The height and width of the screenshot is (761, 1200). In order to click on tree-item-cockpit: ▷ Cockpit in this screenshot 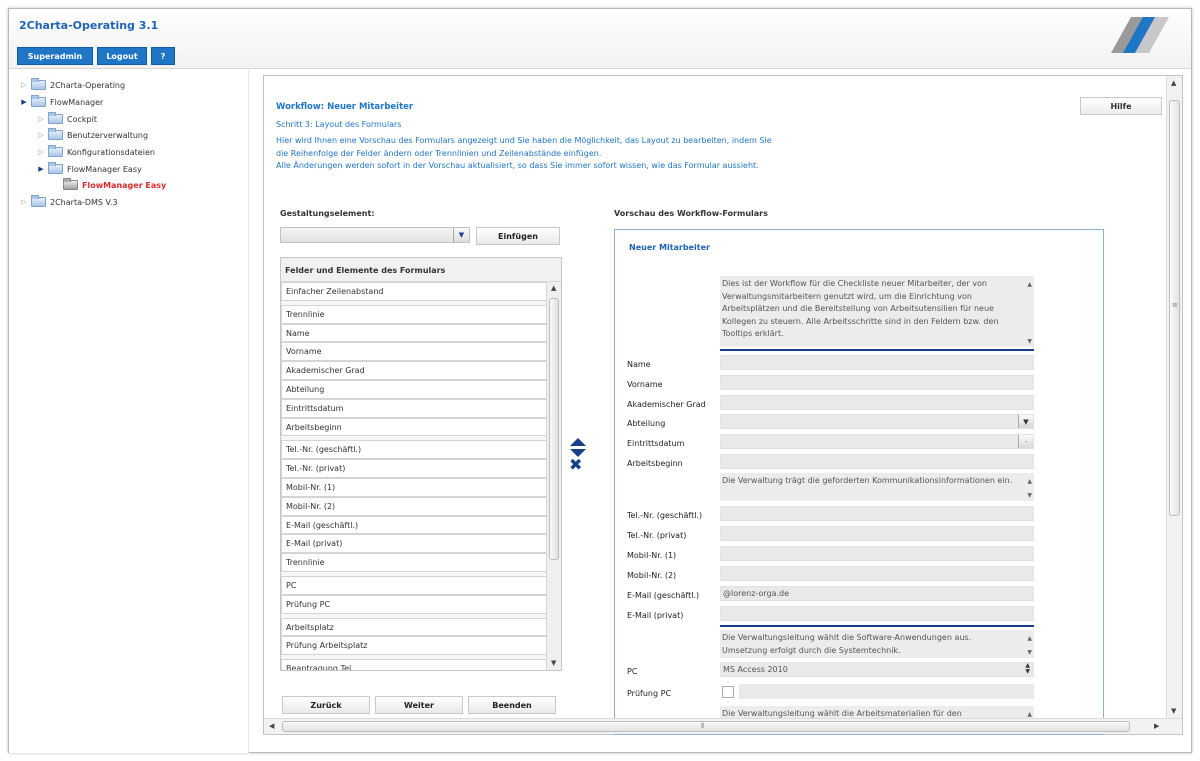, I will do `click(66, 119)`.